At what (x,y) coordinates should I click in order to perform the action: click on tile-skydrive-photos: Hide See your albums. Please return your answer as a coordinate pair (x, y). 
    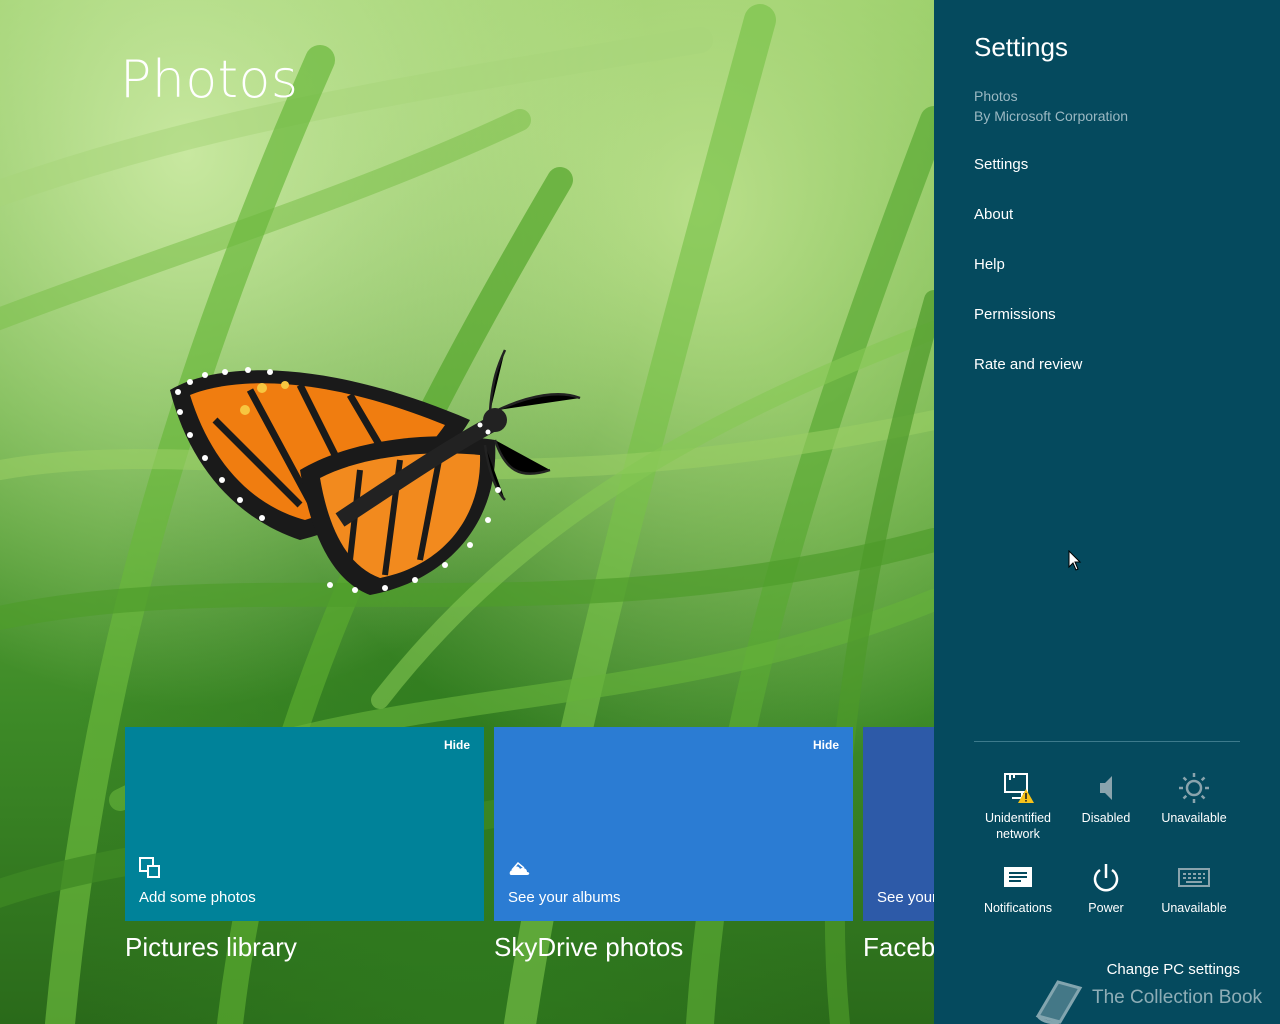
    Looking at the image, I should click on (673, 824).